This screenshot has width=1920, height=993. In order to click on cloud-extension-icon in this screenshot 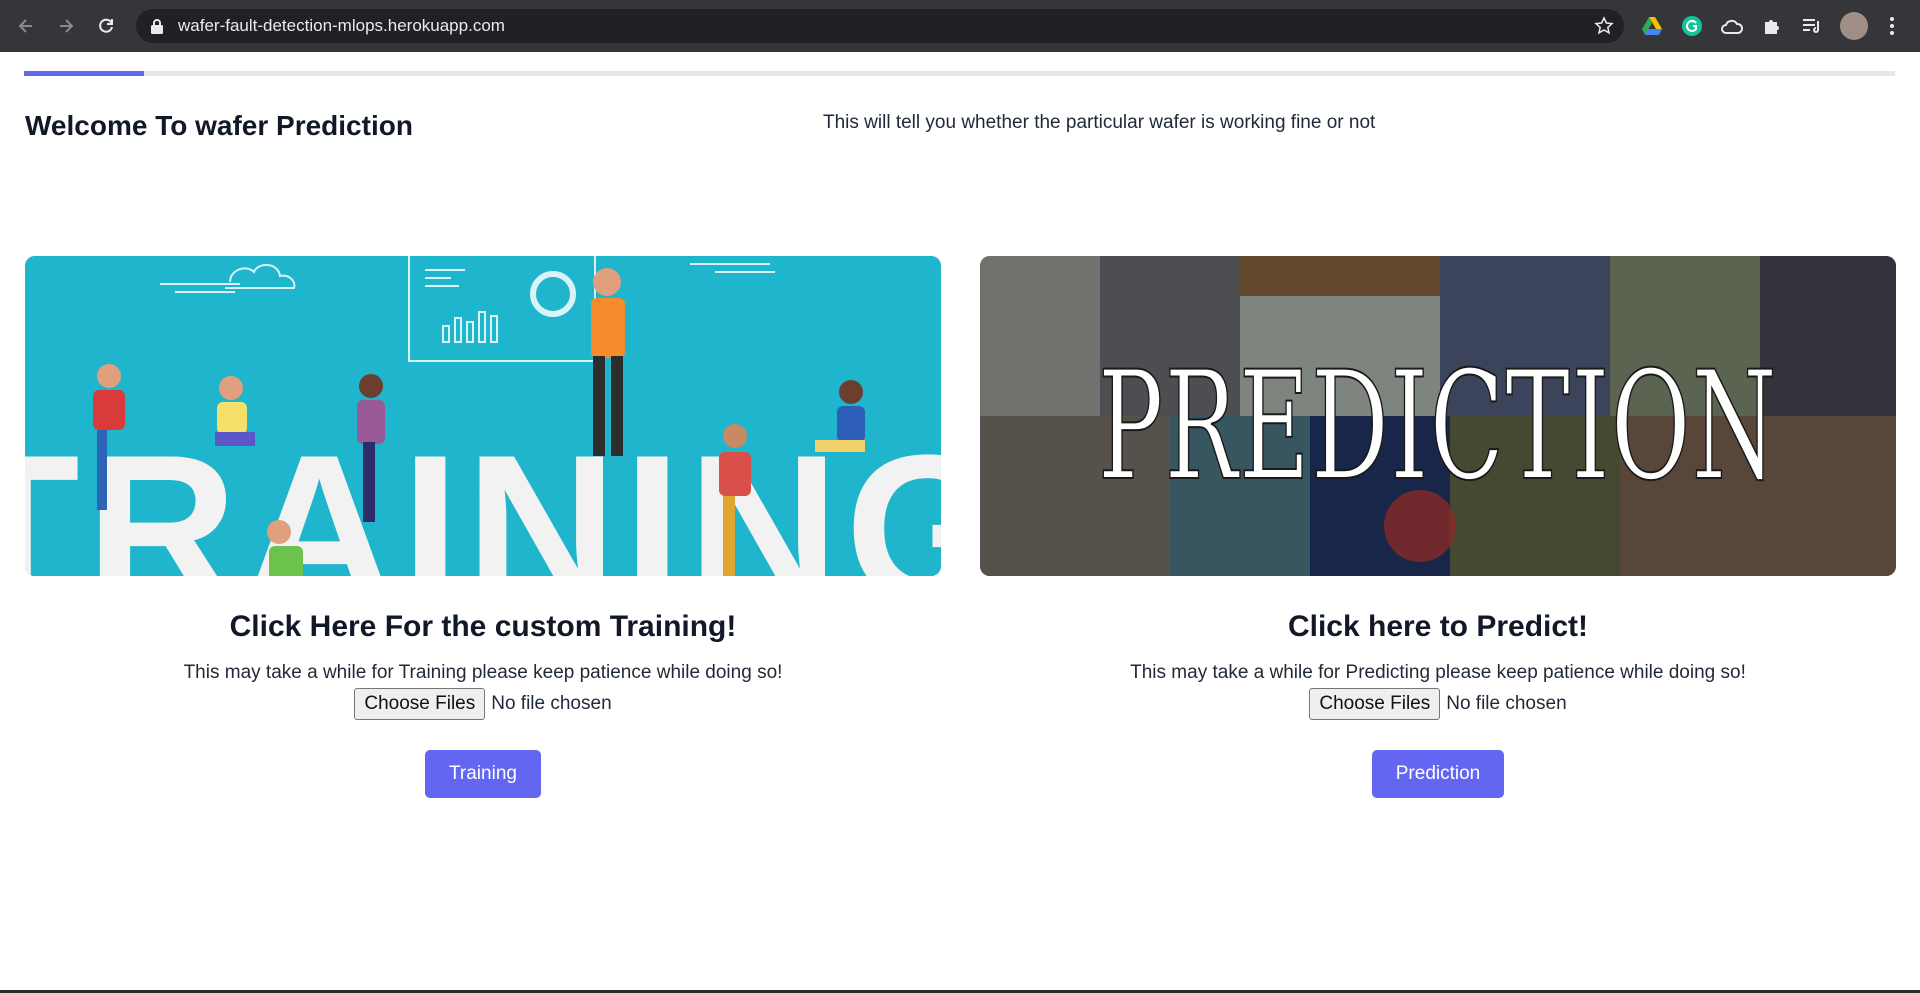, I will do `click(1732, 26)`.